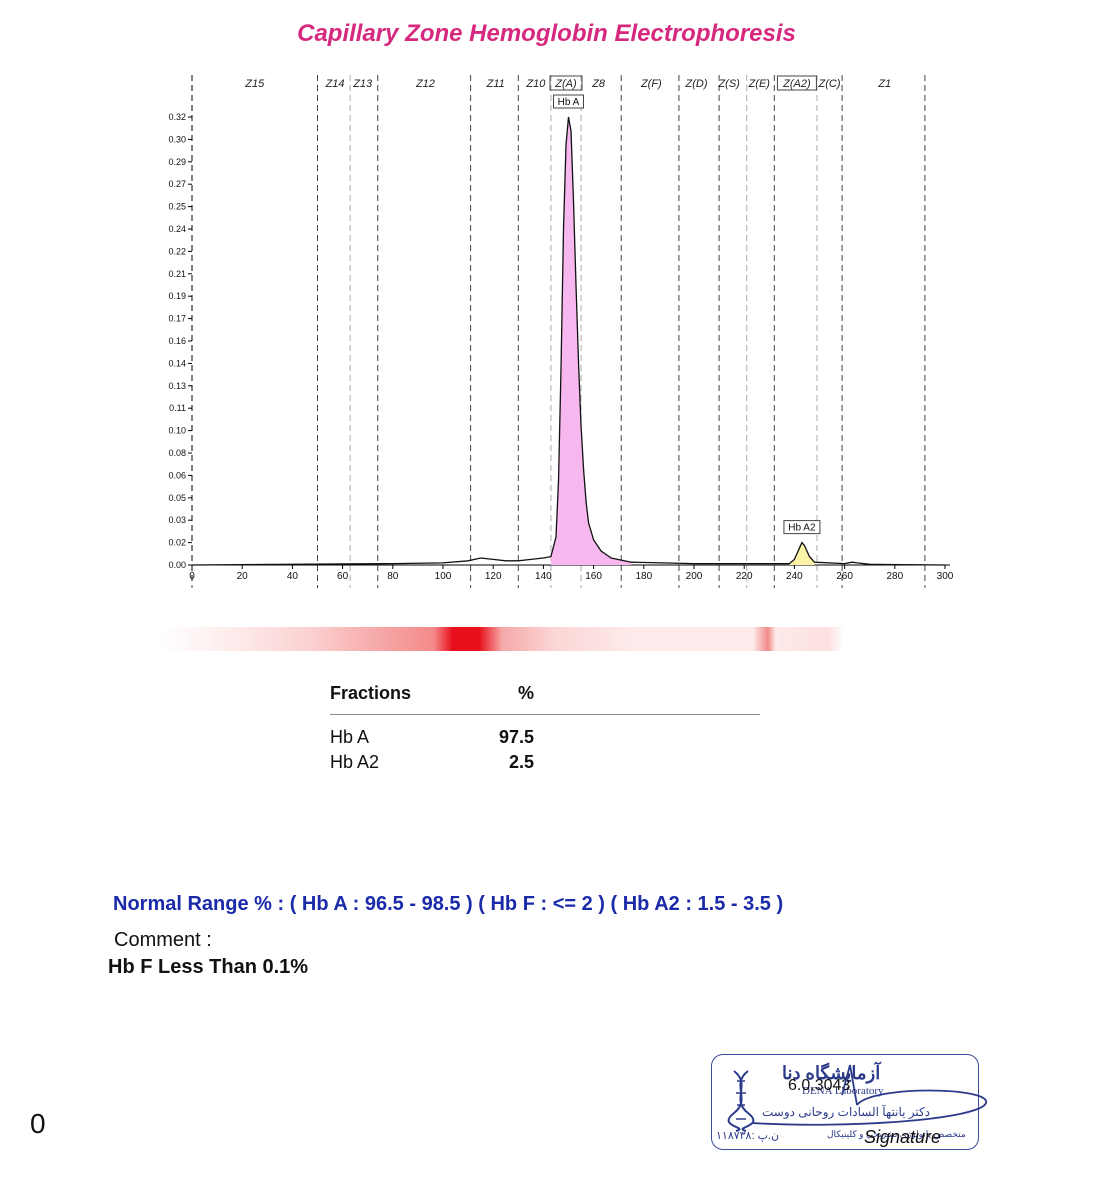 This screenshot has height=1200, width=1093. Describe the element at coordinates (362, 84) in the screenshot. I see `zone-label: Z13` at that location.